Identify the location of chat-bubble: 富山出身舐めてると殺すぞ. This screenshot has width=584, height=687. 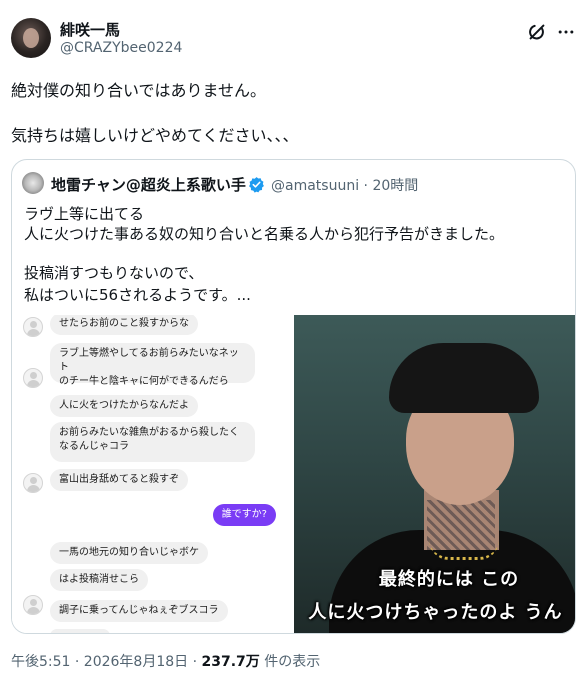
(119, 480).